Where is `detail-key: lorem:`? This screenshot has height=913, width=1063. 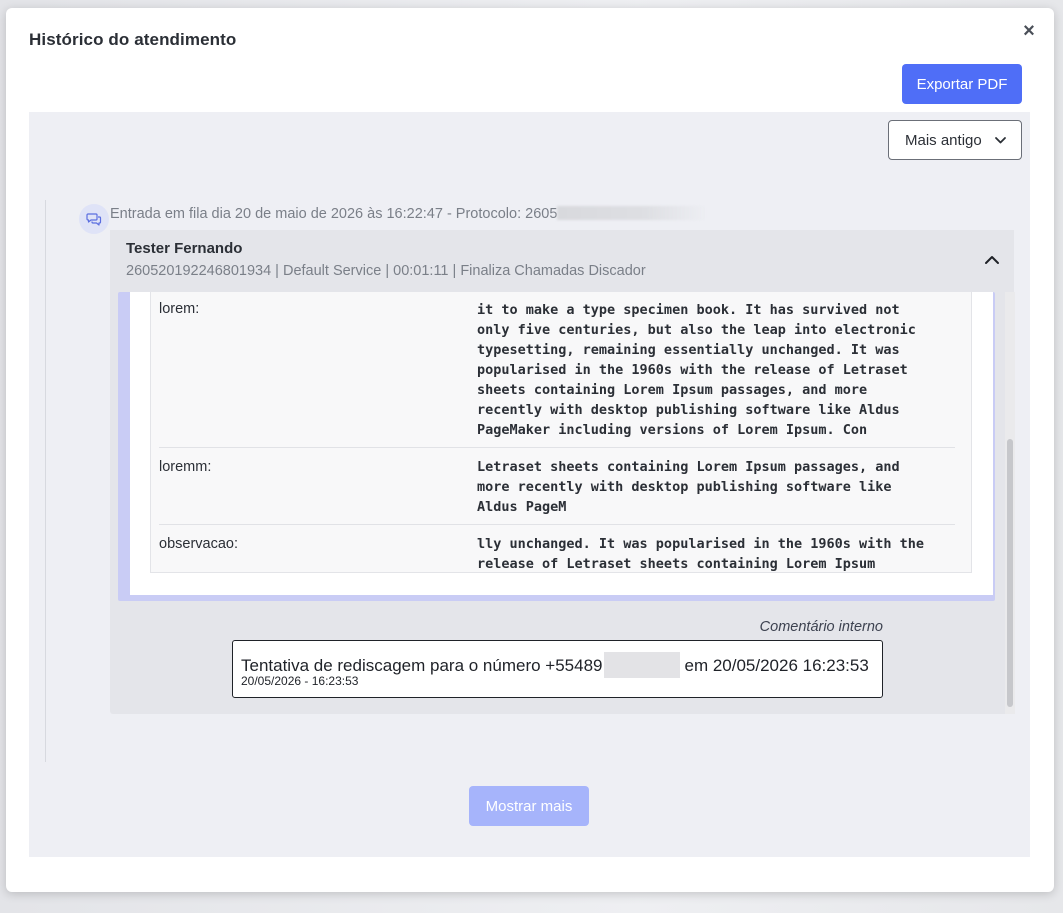 detail-key: lorem: is located at coordinates (179, 309).